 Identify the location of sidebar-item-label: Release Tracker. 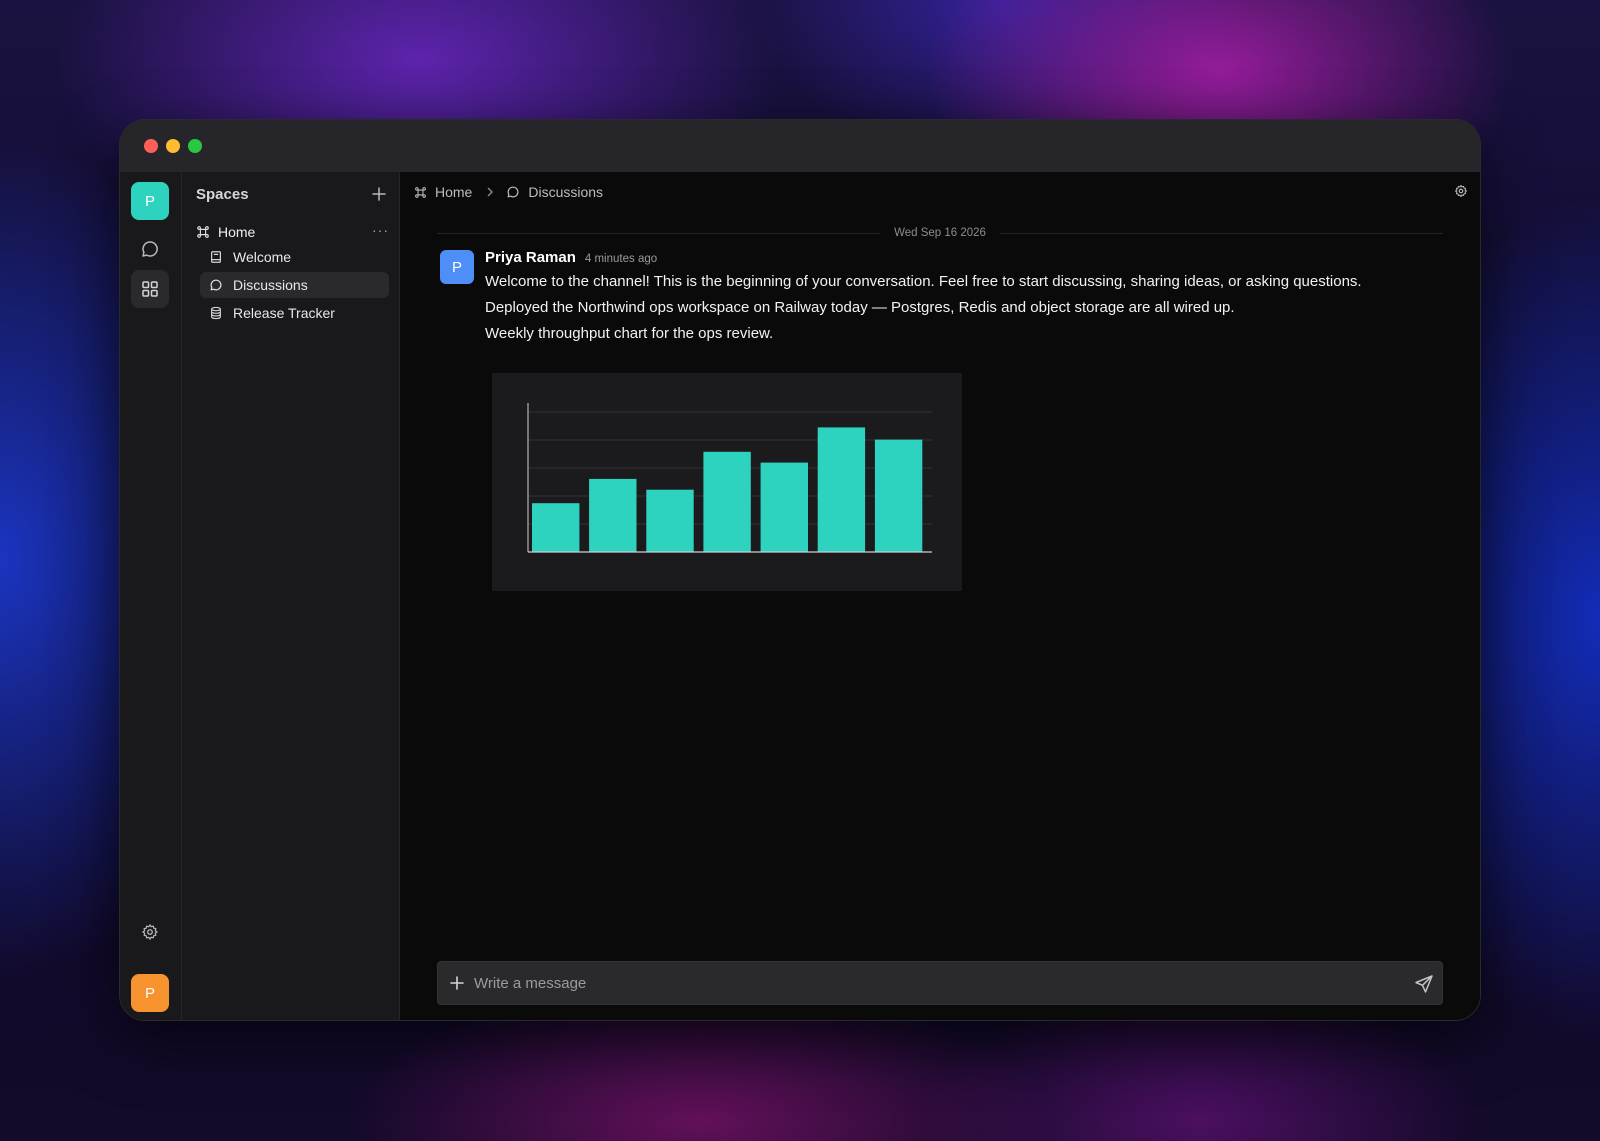
(284, 313).